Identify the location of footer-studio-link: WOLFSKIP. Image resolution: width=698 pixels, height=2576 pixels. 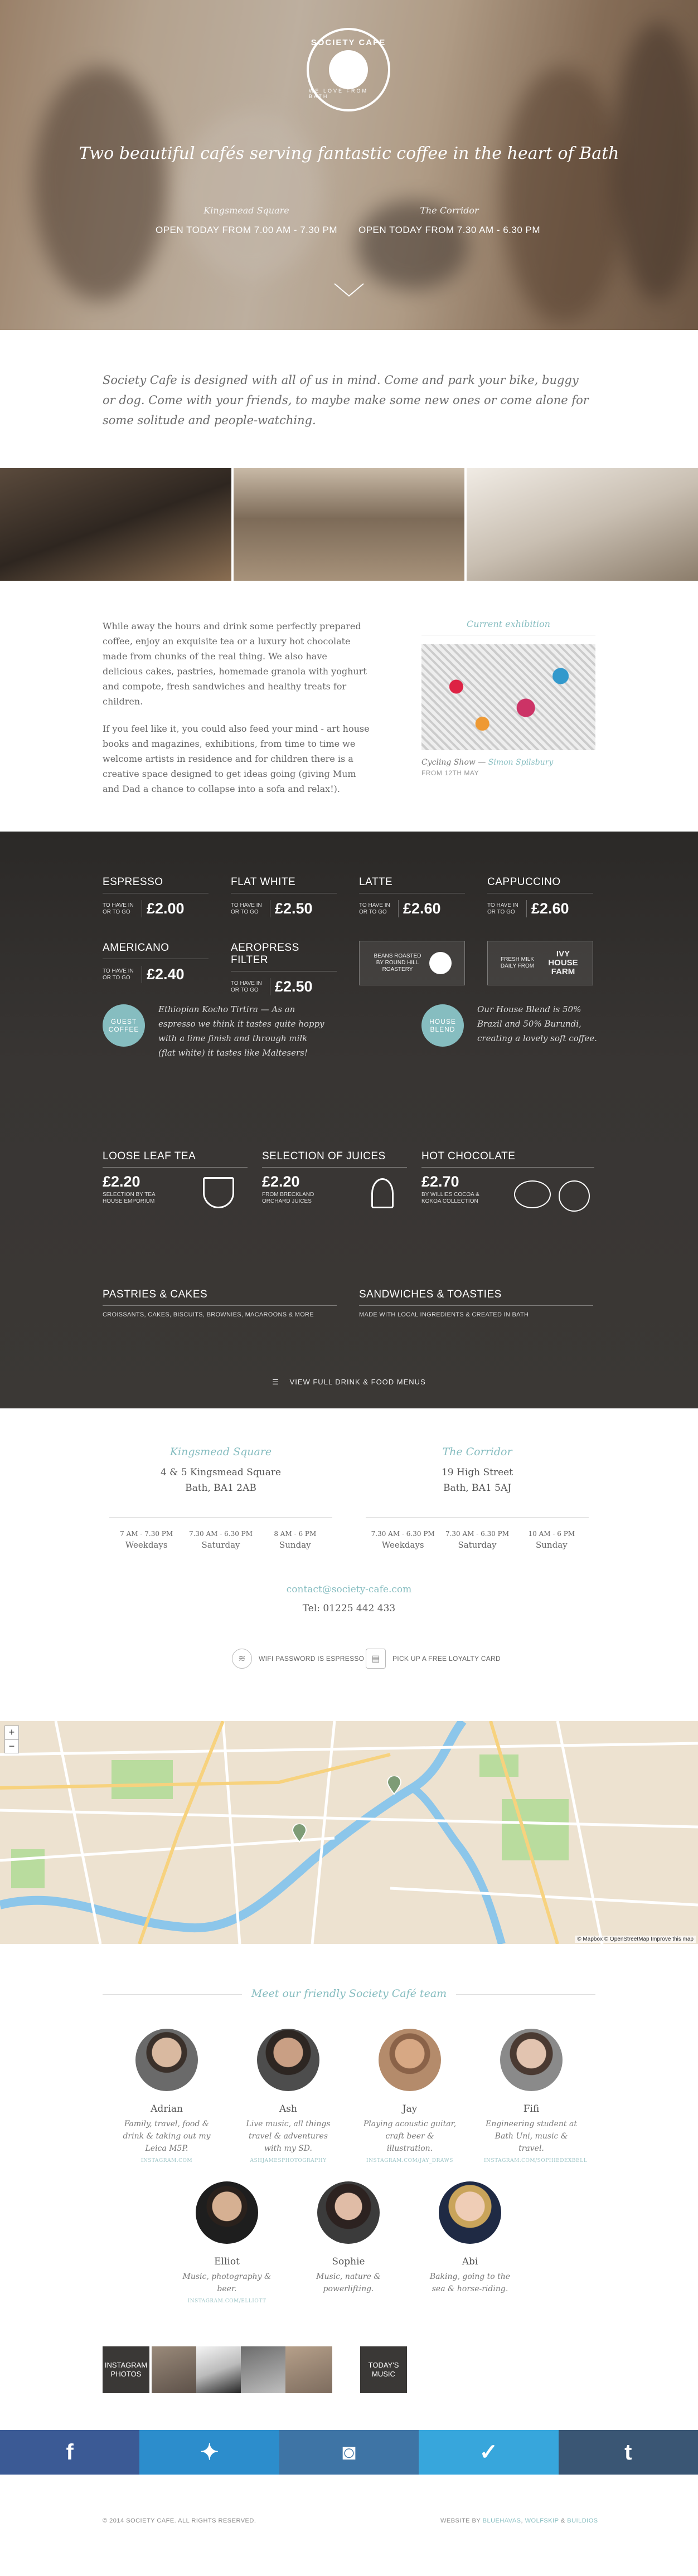
(542, 2521).